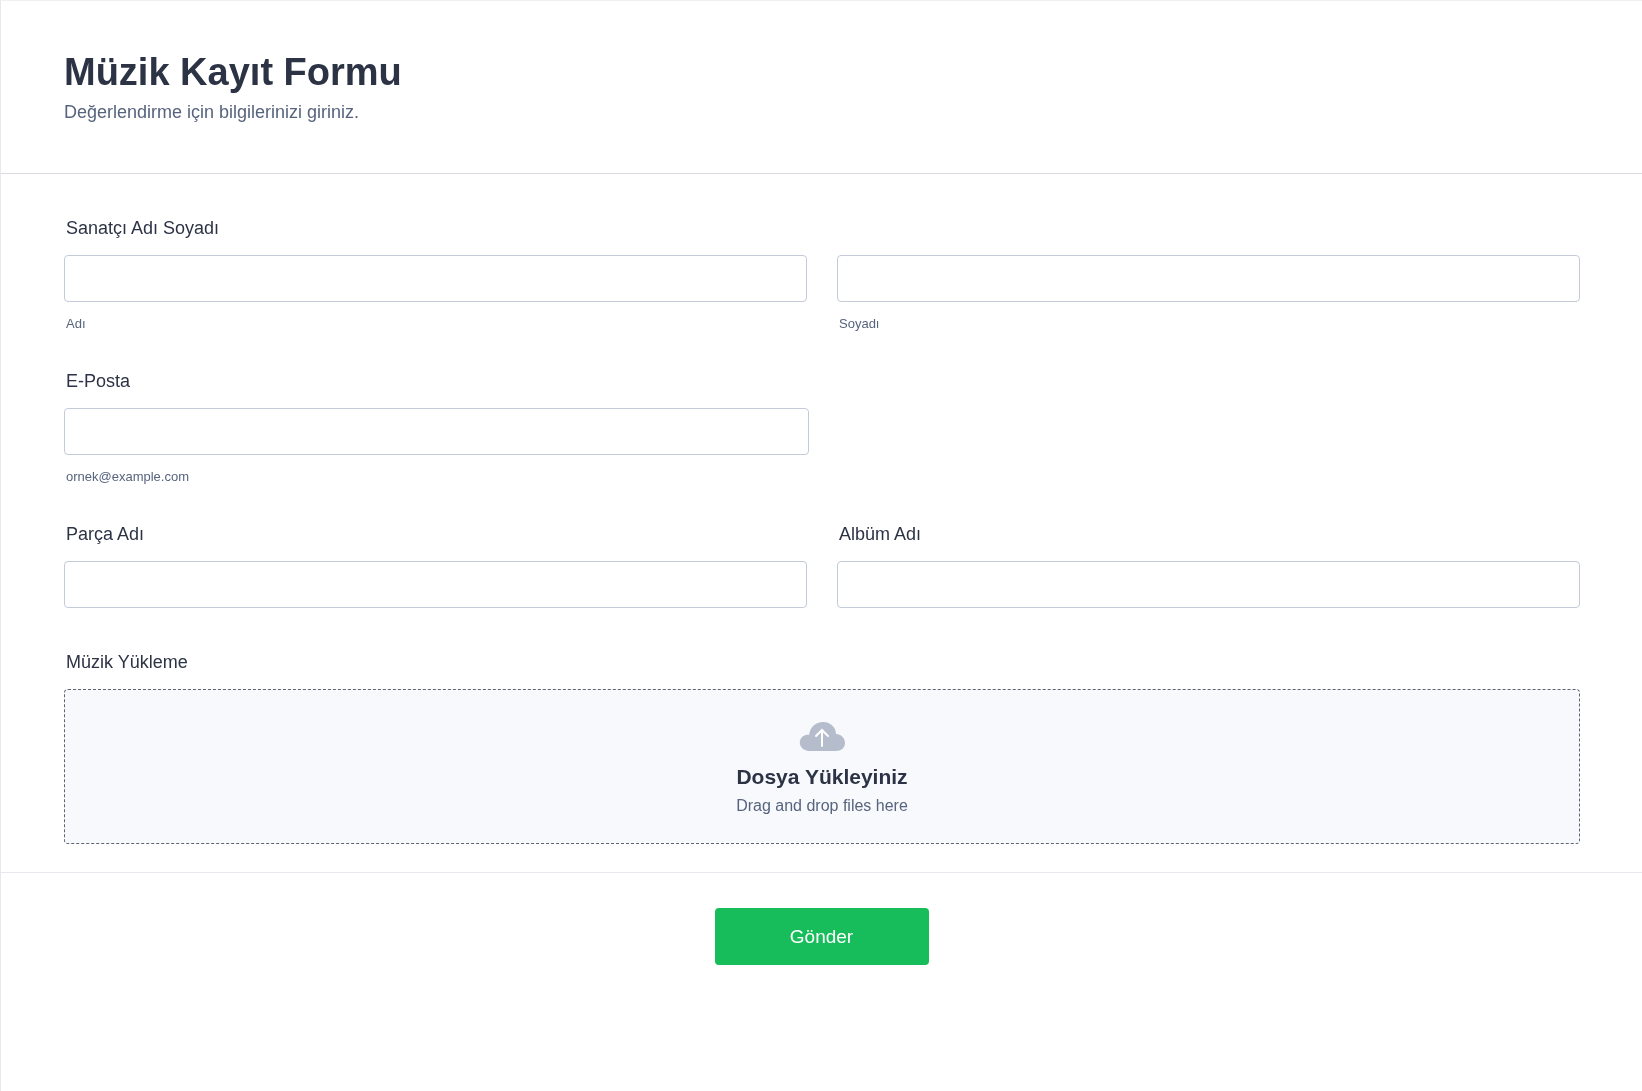  Describe the element at coordinates (106, 534) in the screenshot. I see `field-label: Parça Adı` at that location.